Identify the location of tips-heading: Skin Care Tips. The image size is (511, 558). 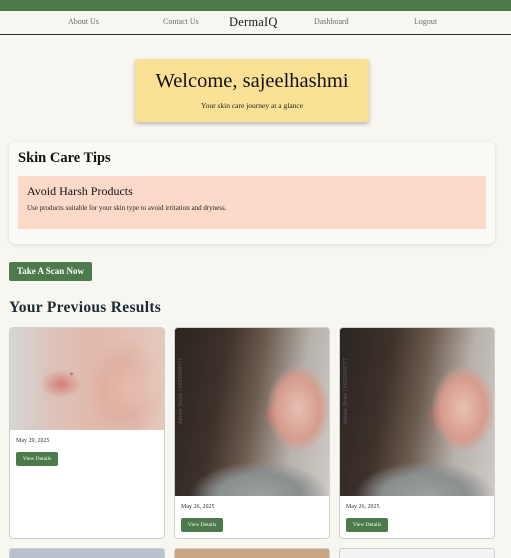
(64, 158).